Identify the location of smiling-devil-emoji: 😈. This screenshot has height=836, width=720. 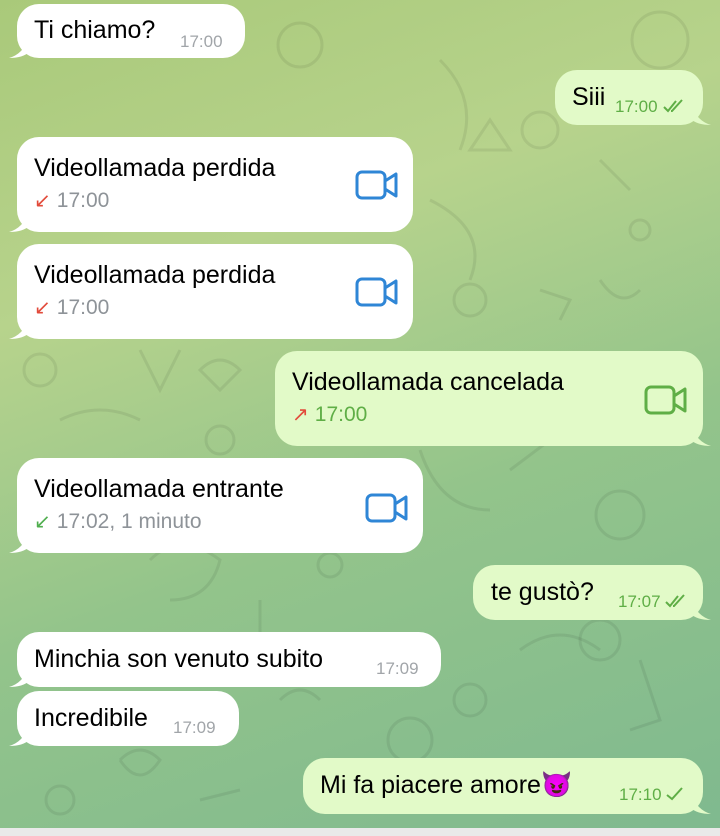
(556, 785).